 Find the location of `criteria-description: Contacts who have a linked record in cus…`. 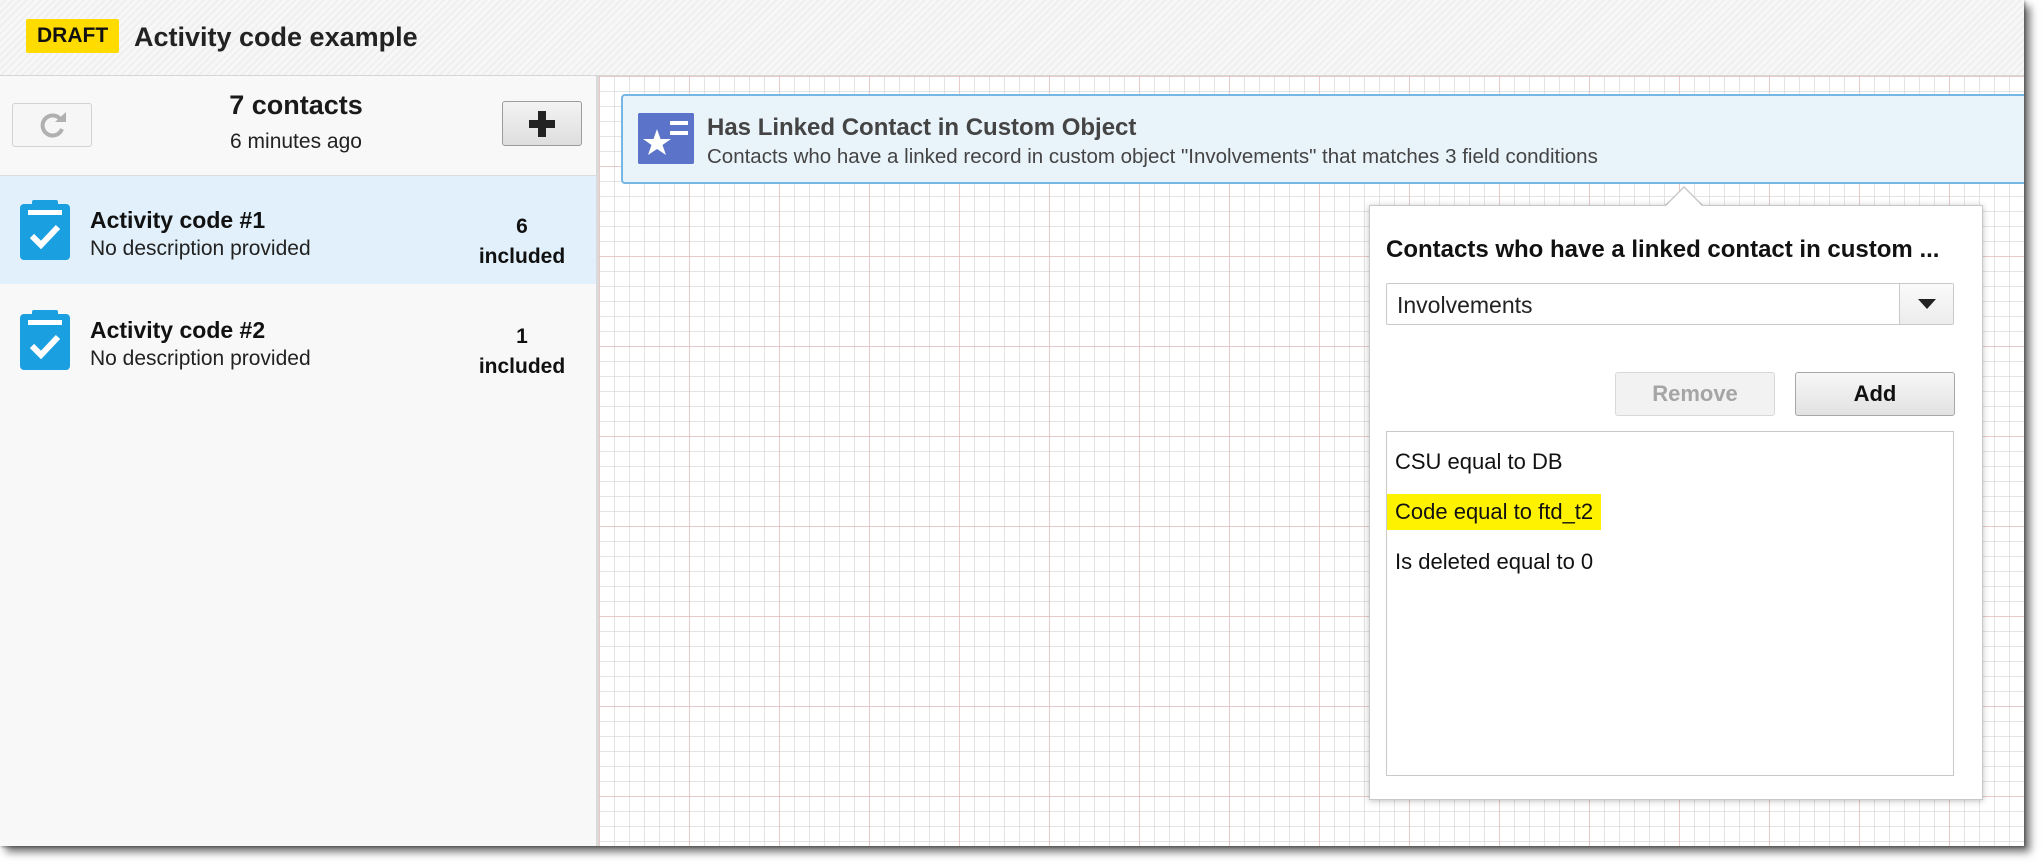

criteria-description: Contacts who have a linked record in cus… is located at coordinates (1152, 156).